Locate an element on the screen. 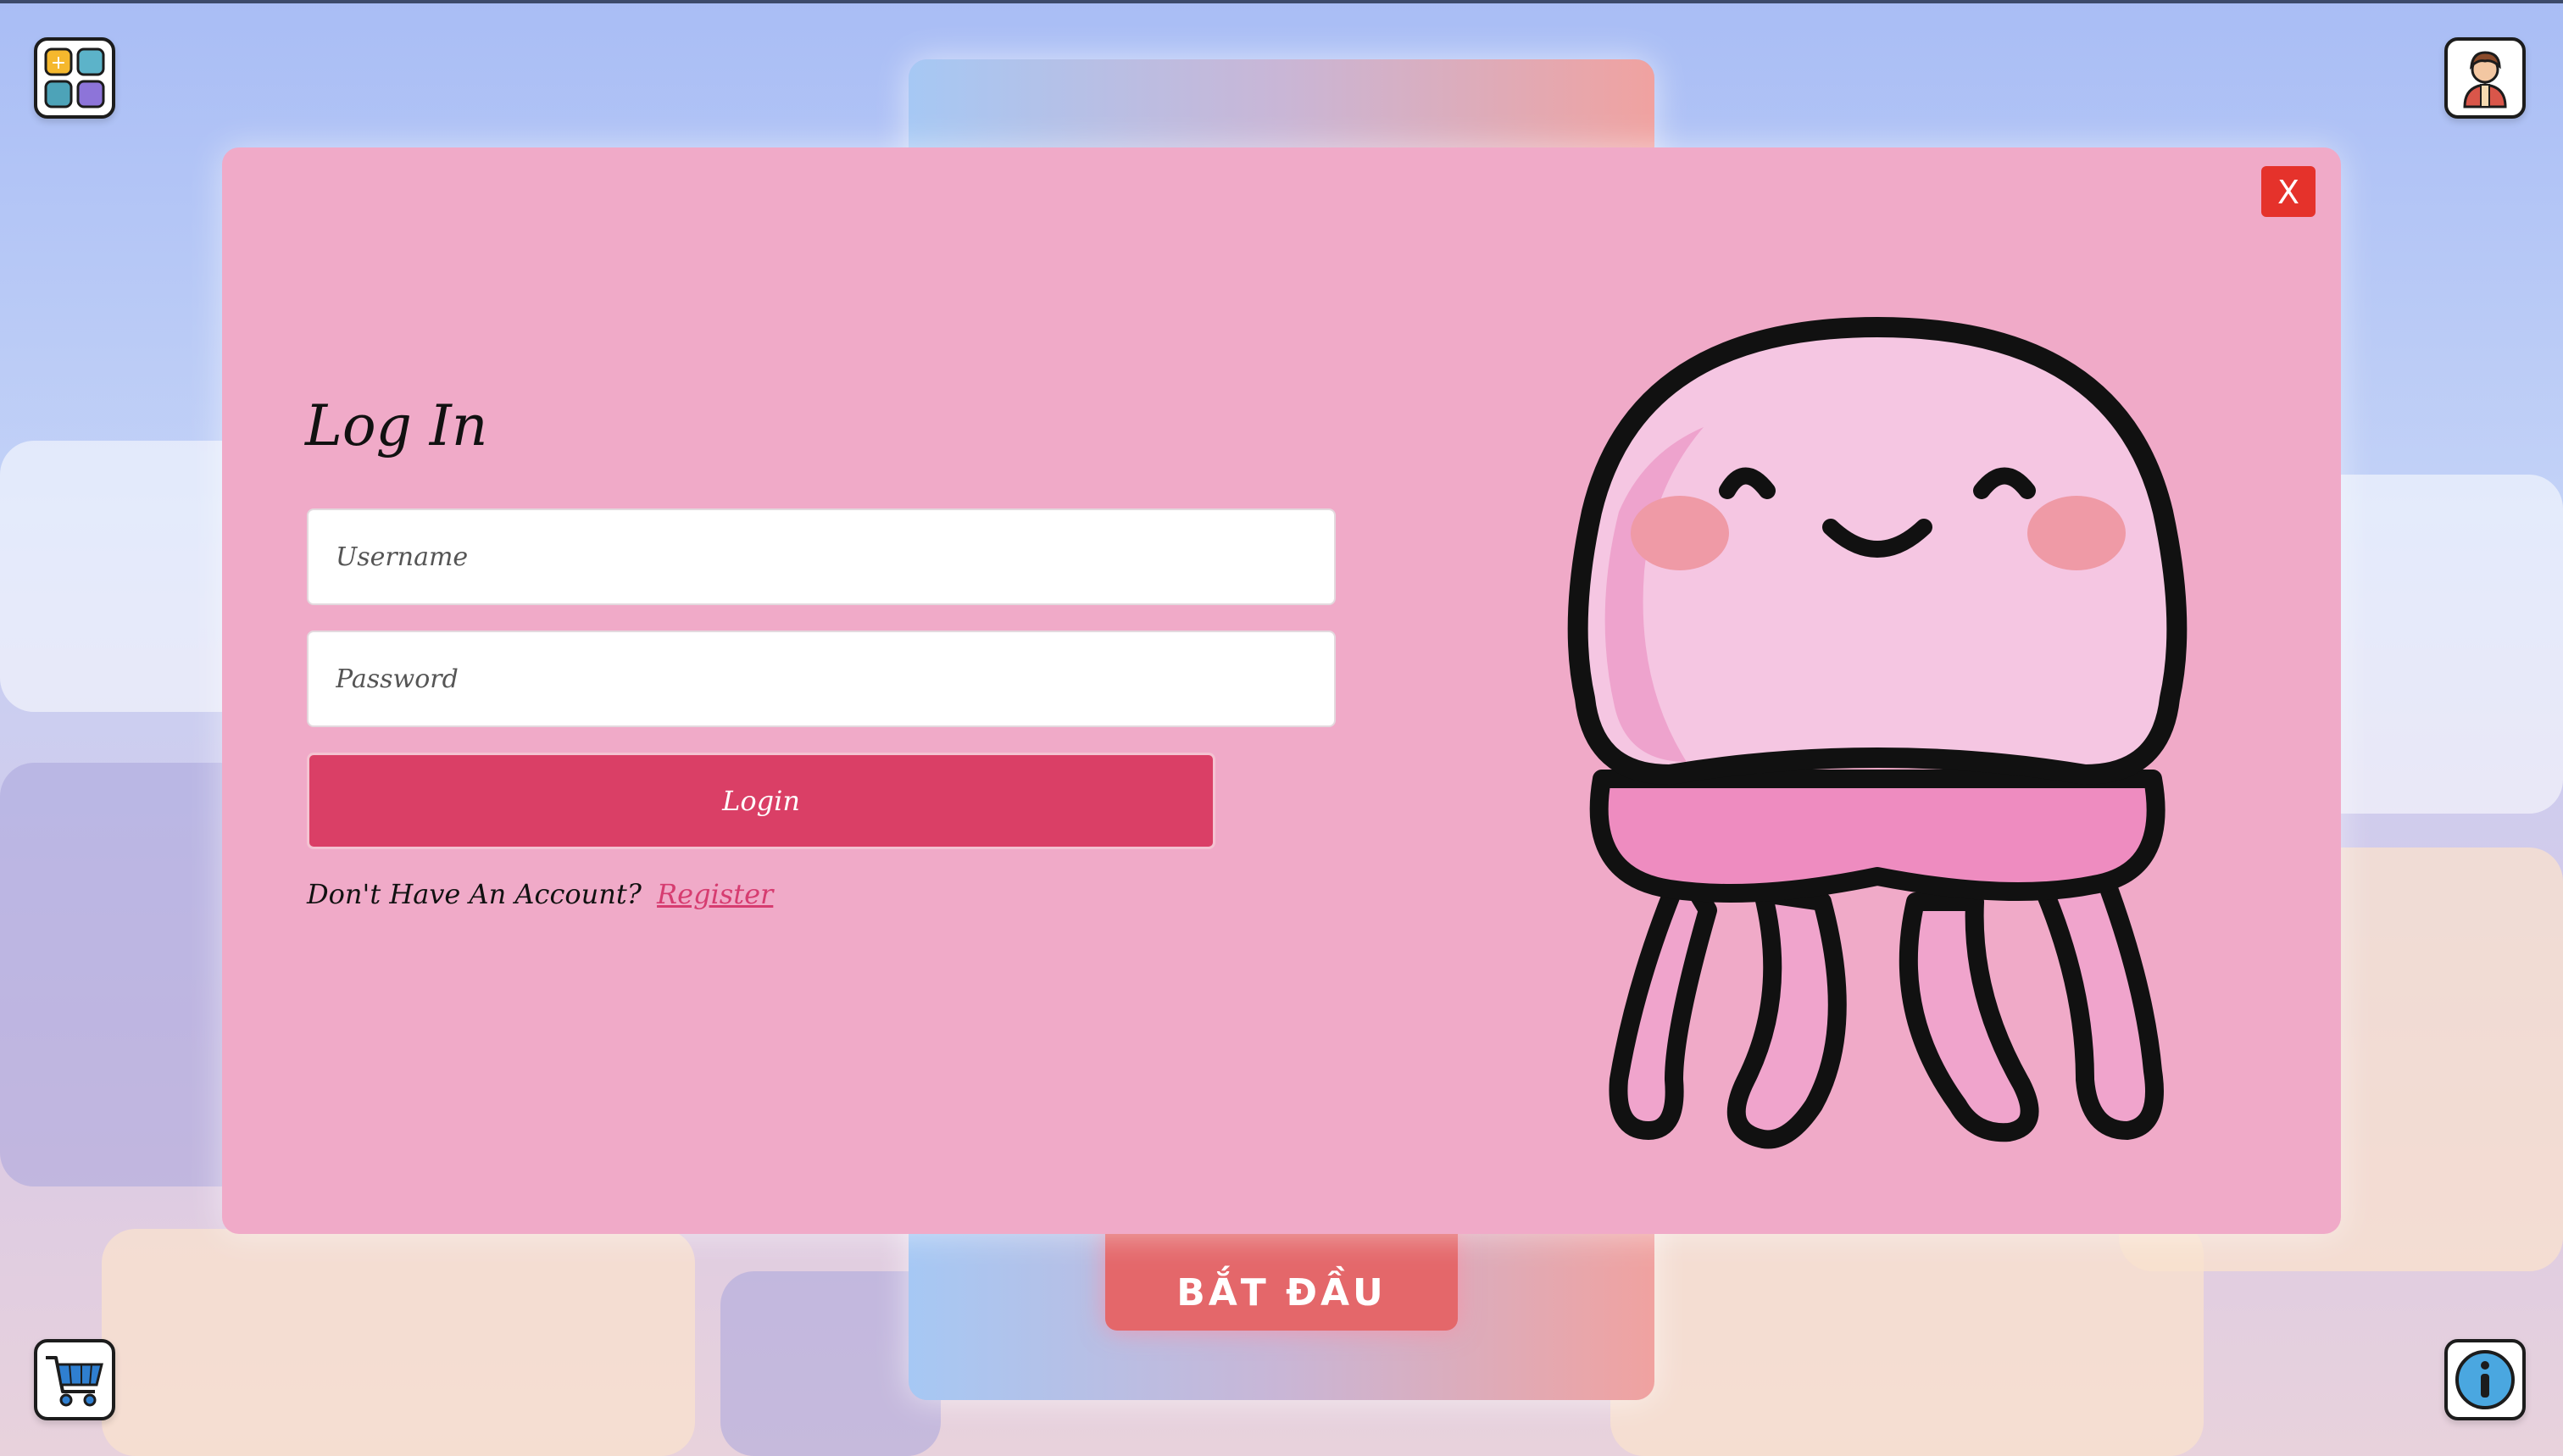  user-avatar-icon is located at coordinates (2485, 79).